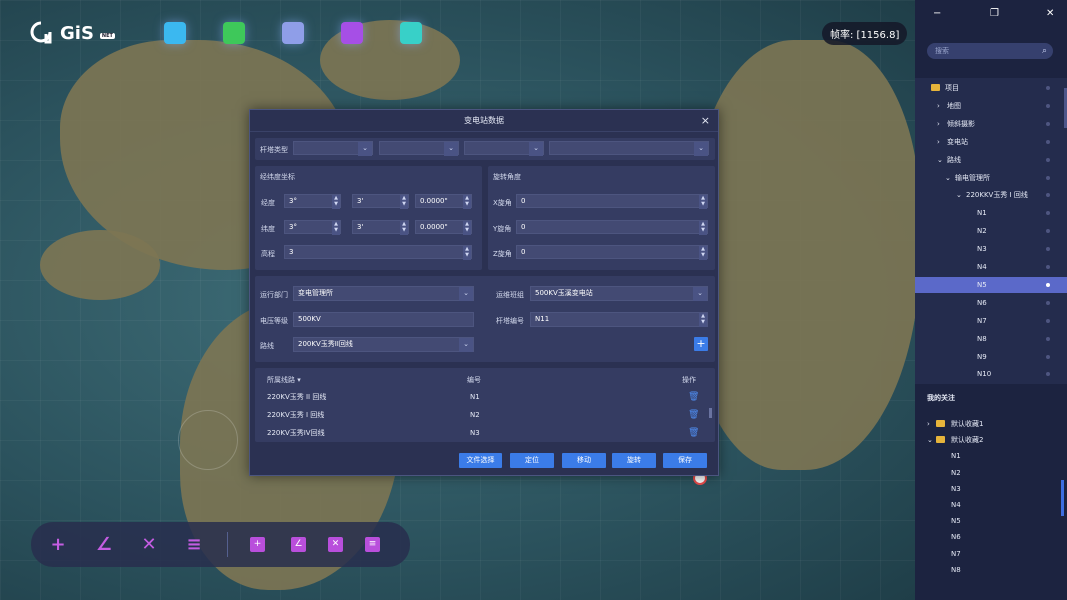 The image size is (1067, 600). What do you see at coordinates (443, 201) in the screenshot?
I see `longitude-second-input: 0.0000" ▲ ▼` at bounding box center [443, 201].